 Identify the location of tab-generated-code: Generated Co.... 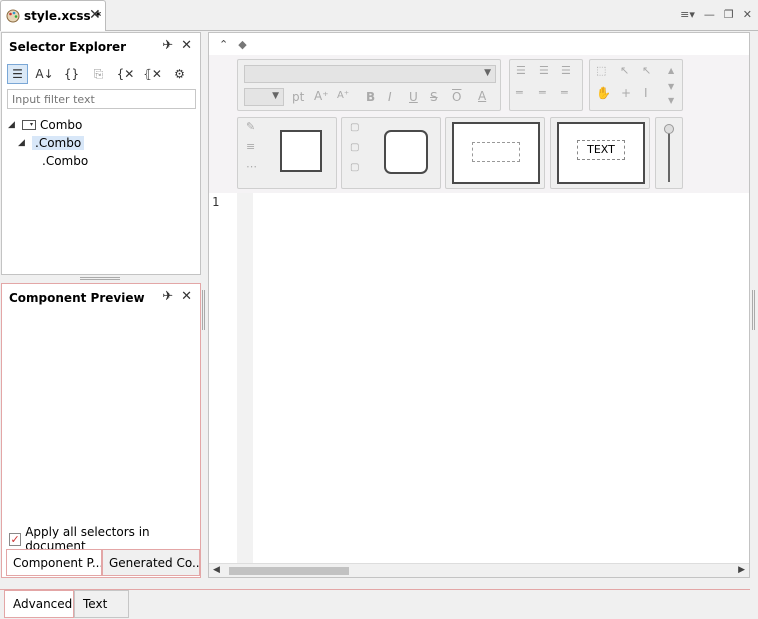
(151, 562).